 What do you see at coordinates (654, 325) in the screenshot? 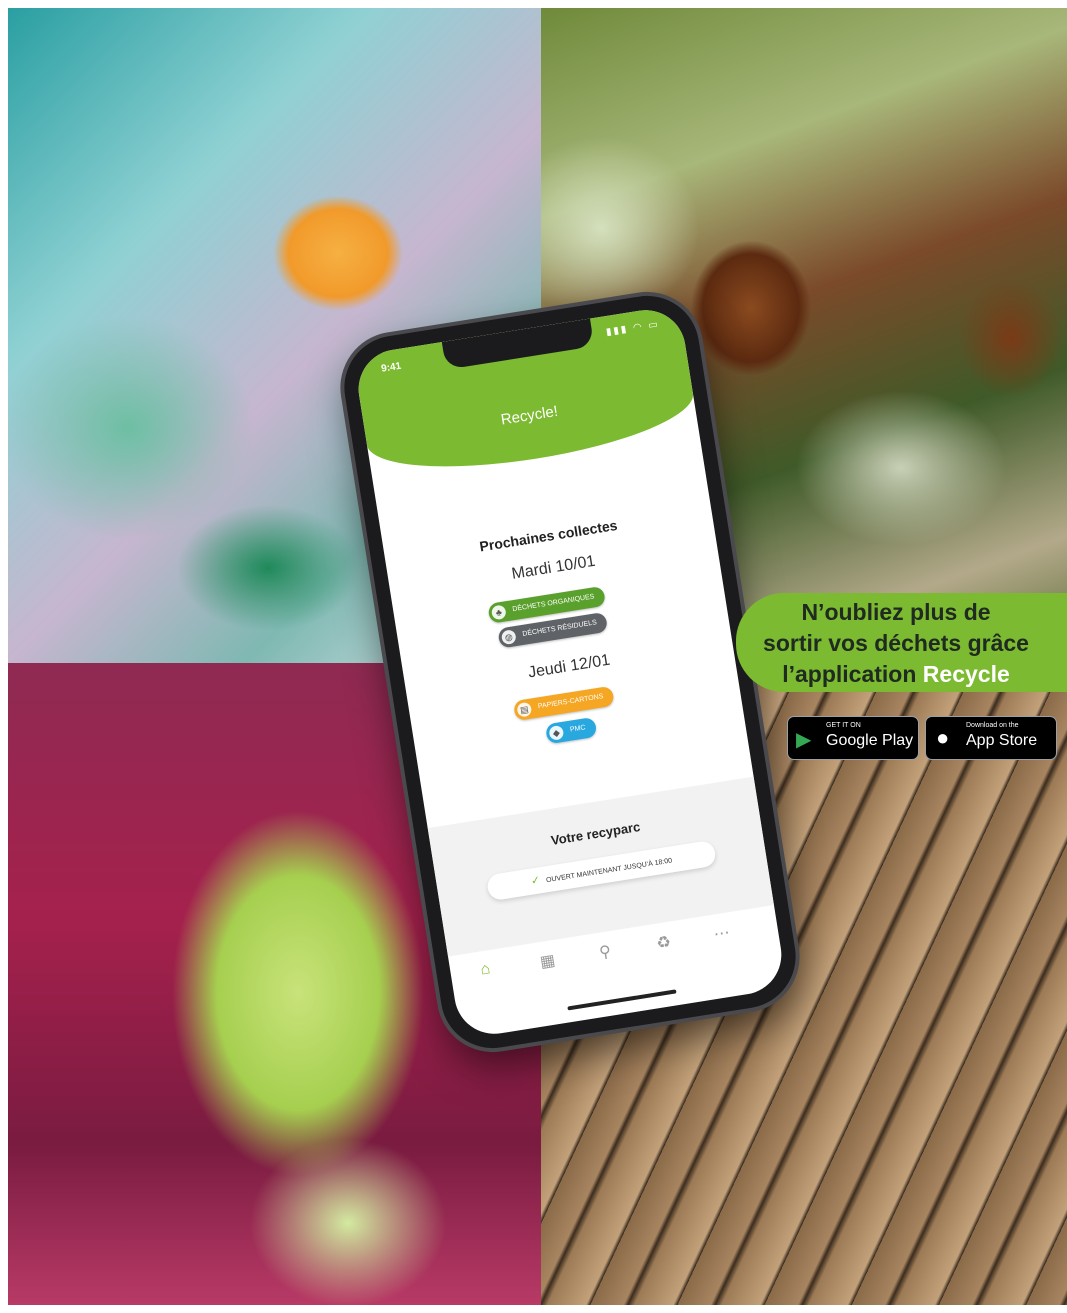
I see `battery-icon: ▭` at bounding box center [654, 325].